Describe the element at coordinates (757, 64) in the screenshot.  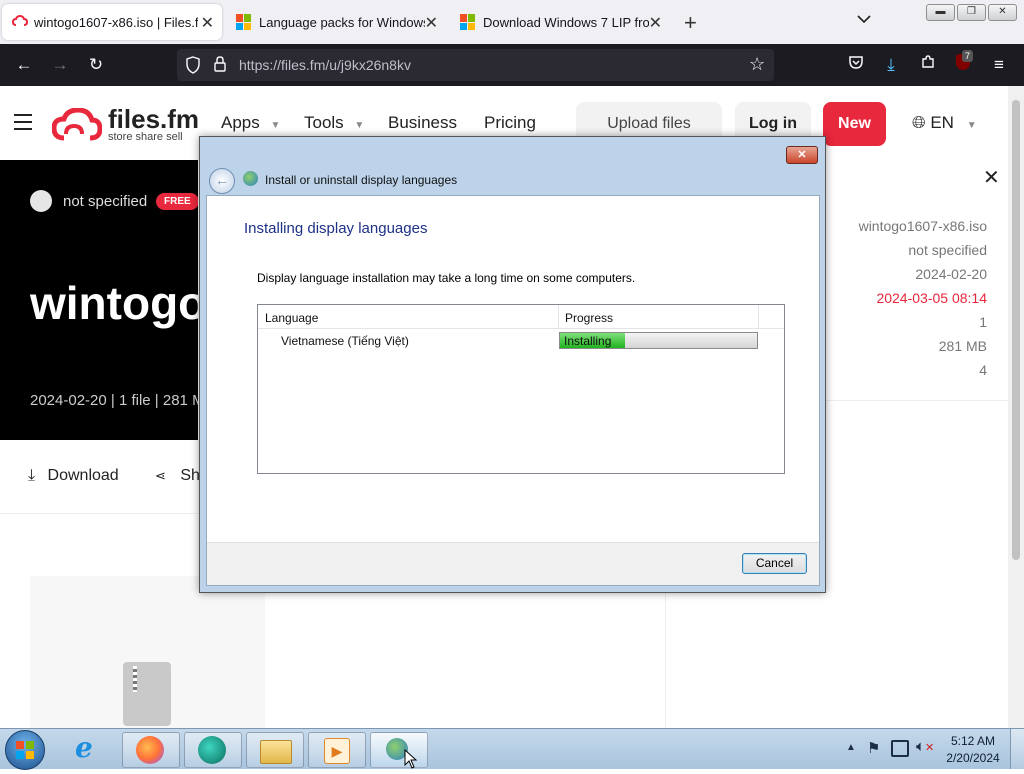
I see `bookmark-star-icon: ☆` at that location.